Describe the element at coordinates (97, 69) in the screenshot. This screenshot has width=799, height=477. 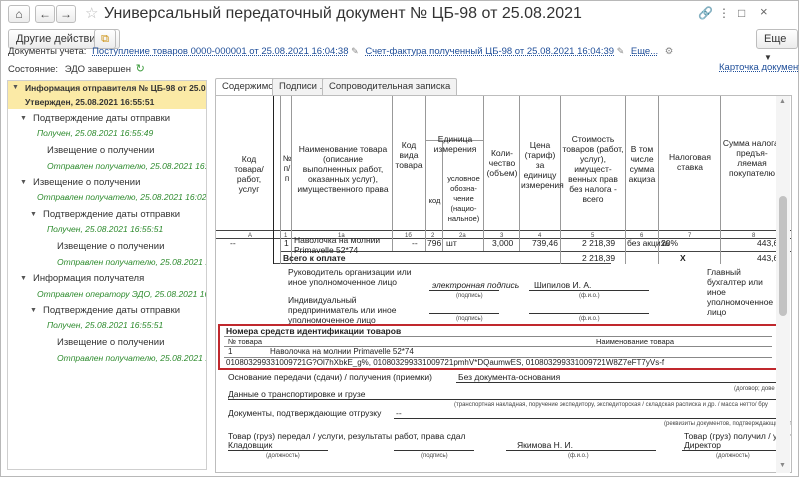
I see `status-value: ЭДО завершен` at that location.